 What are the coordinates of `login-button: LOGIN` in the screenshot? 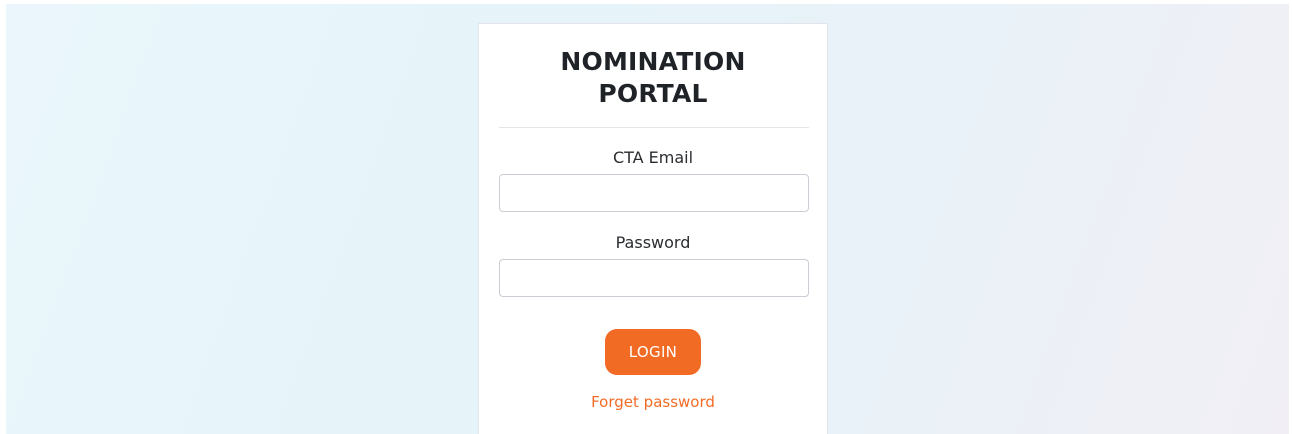 It's located at (653, 352).